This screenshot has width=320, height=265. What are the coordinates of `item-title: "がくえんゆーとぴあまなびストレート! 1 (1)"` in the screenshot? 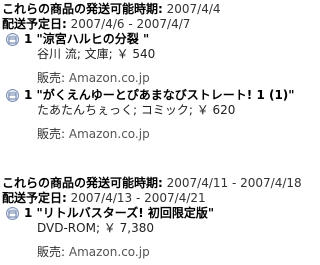 It's located at (165, 95).